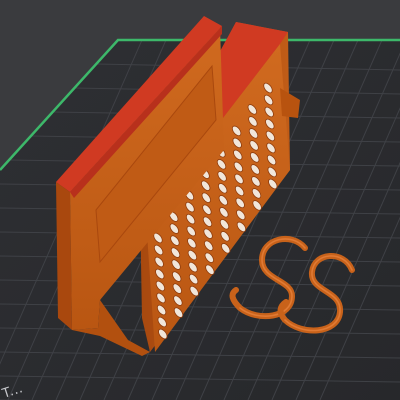 The width and height of the screenshot is (400, 400). Describe the element at coordinates (64, 256) in the screenshot. I see `caddy-front-side` at that location.